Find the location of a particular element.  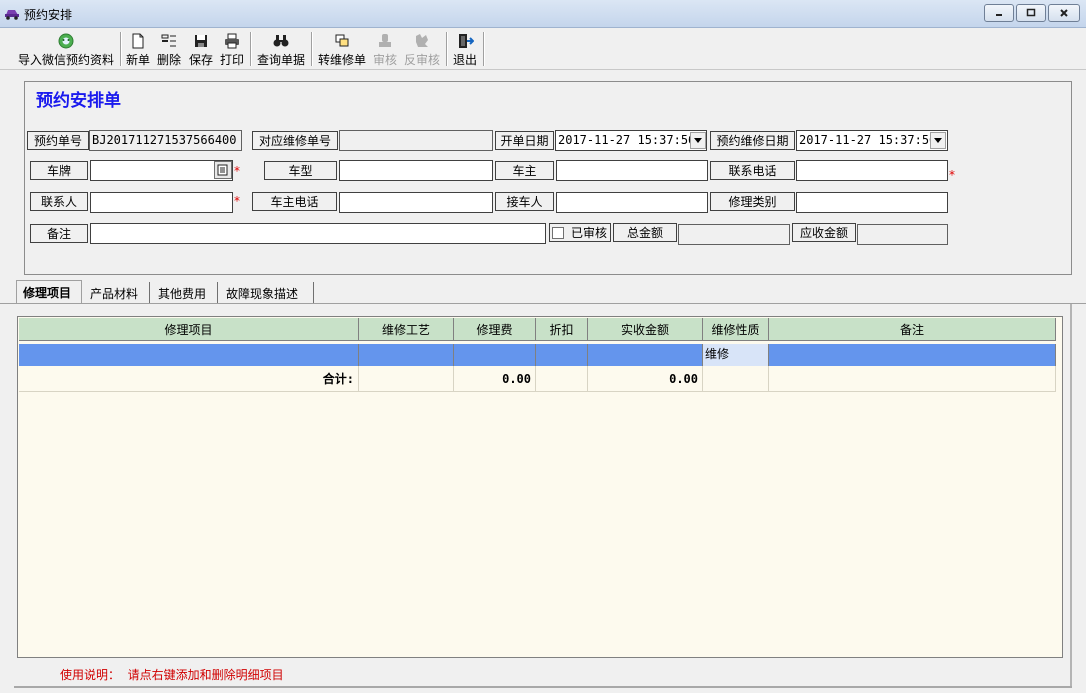

booking-date-dropdown is located at coordinates (938, 140).